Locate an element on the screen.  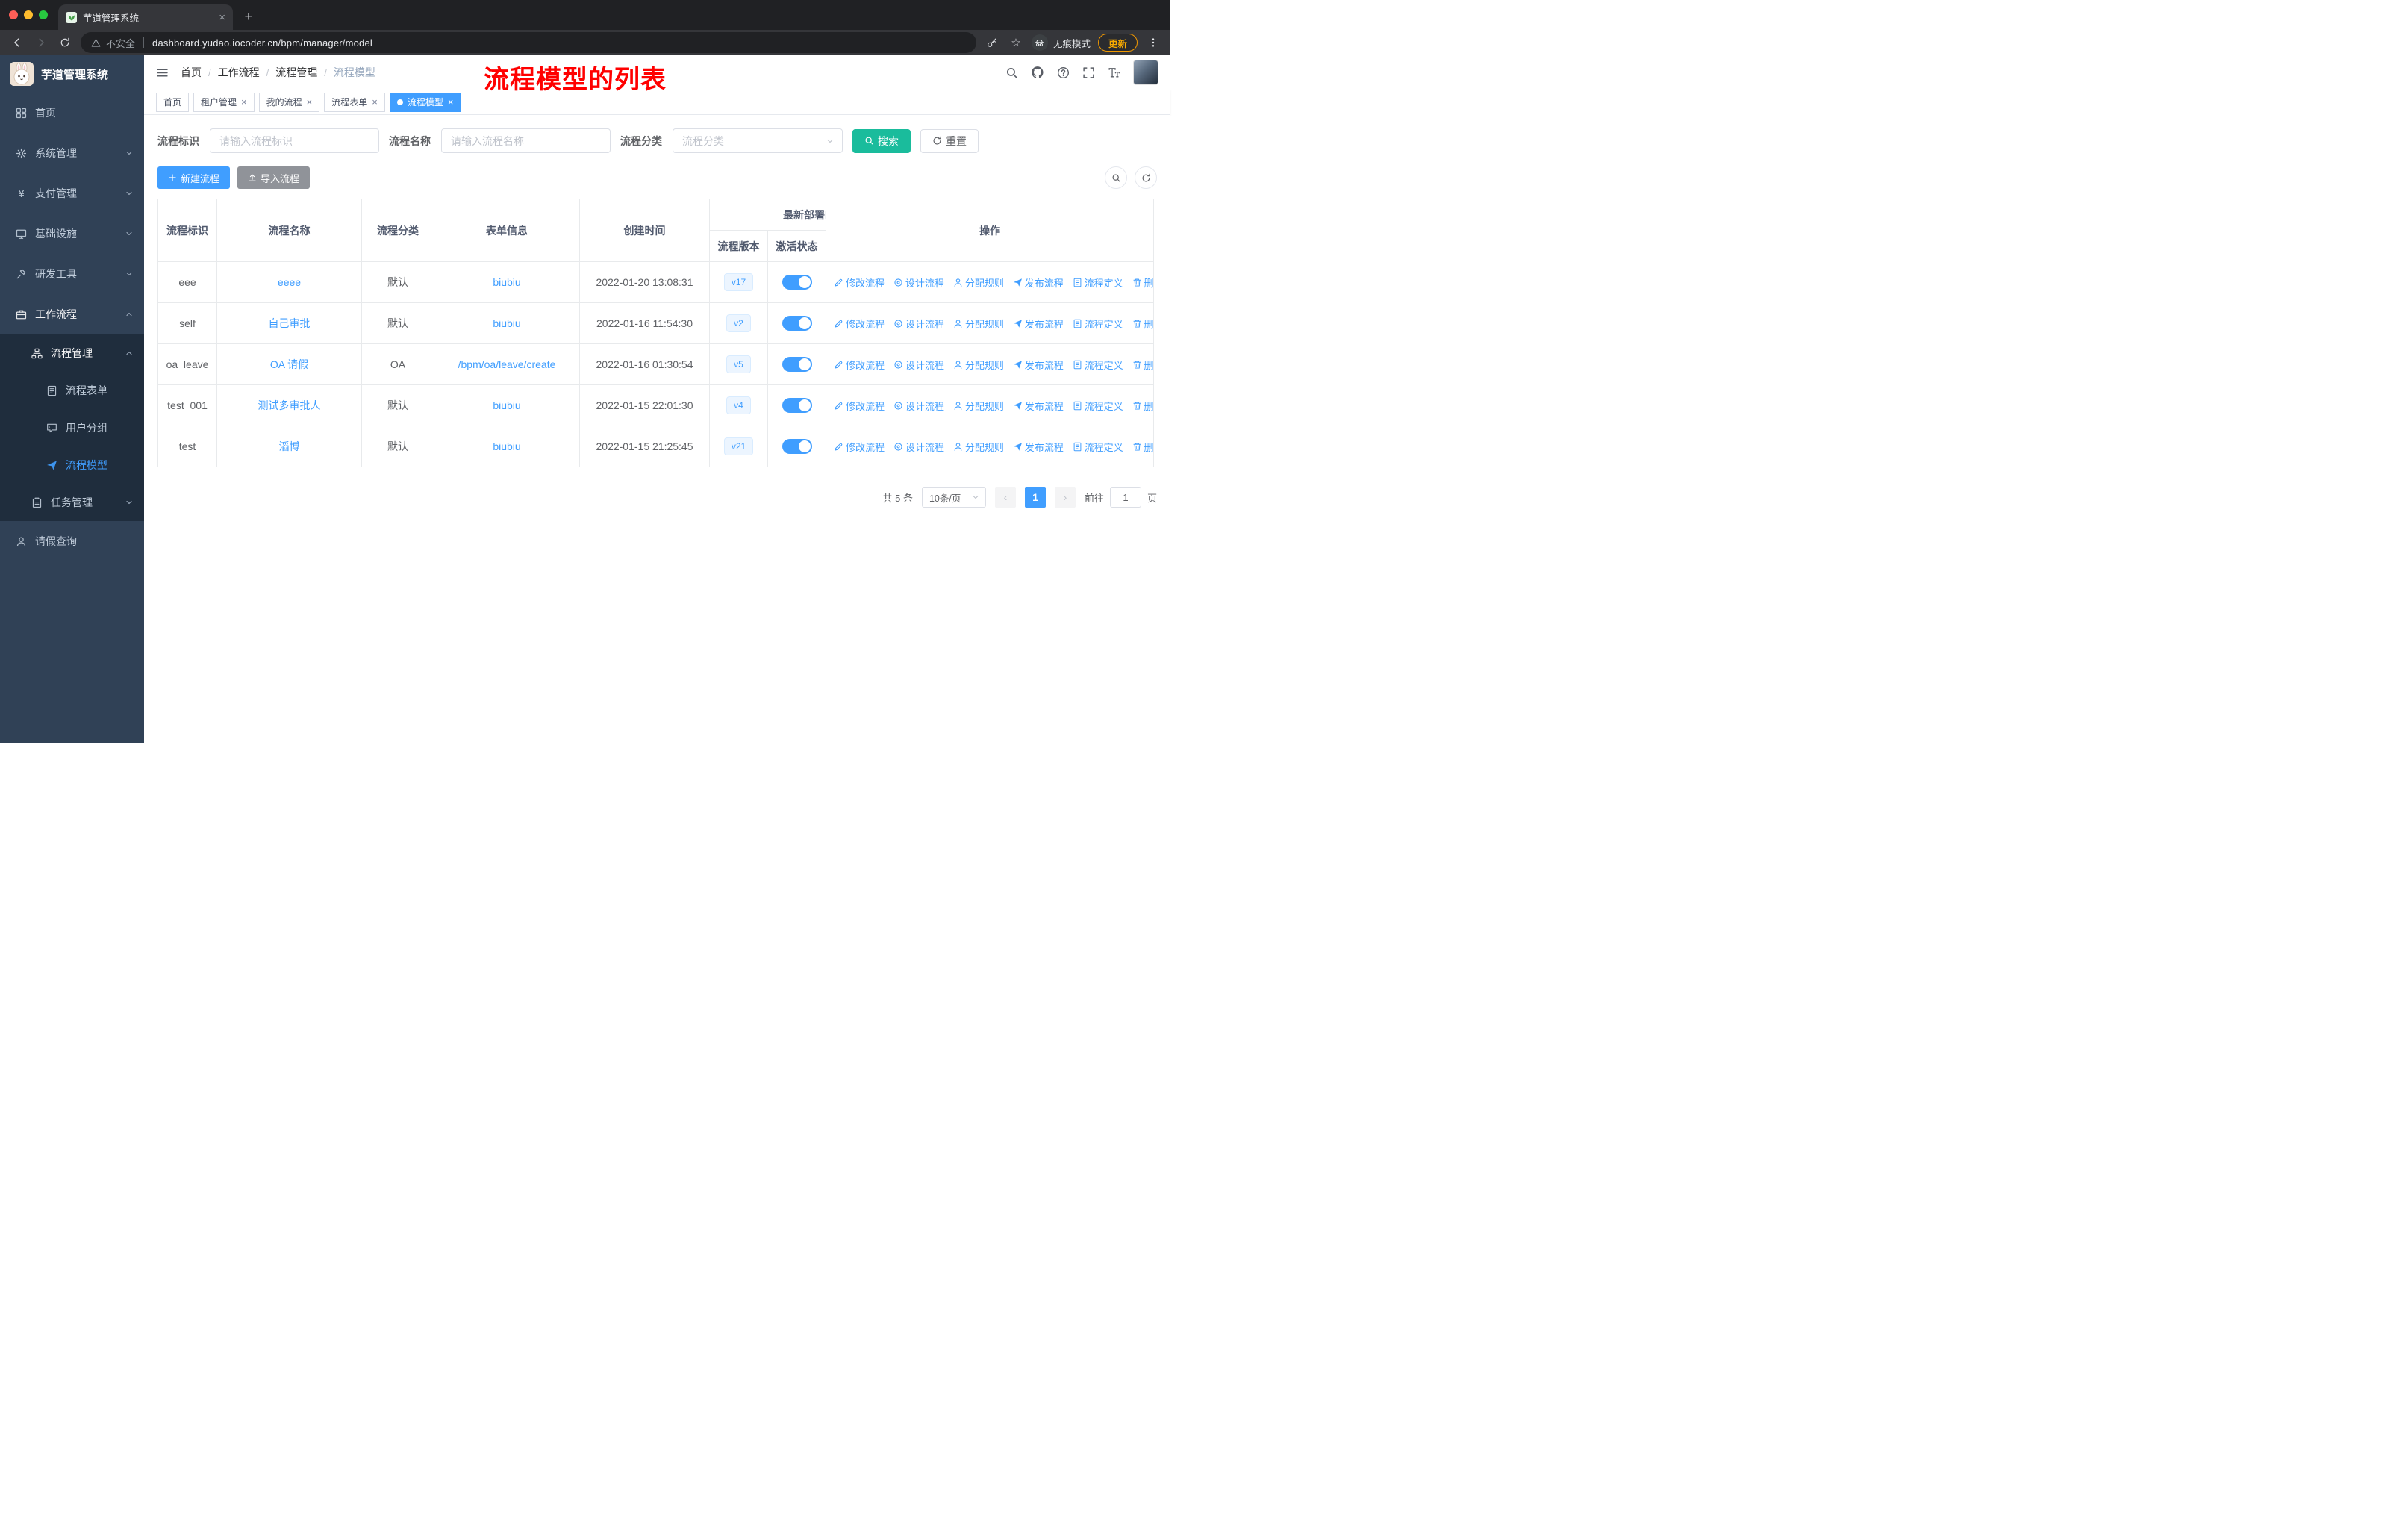
create-process-button: 新建流程 is located at coordinates (194, 178).